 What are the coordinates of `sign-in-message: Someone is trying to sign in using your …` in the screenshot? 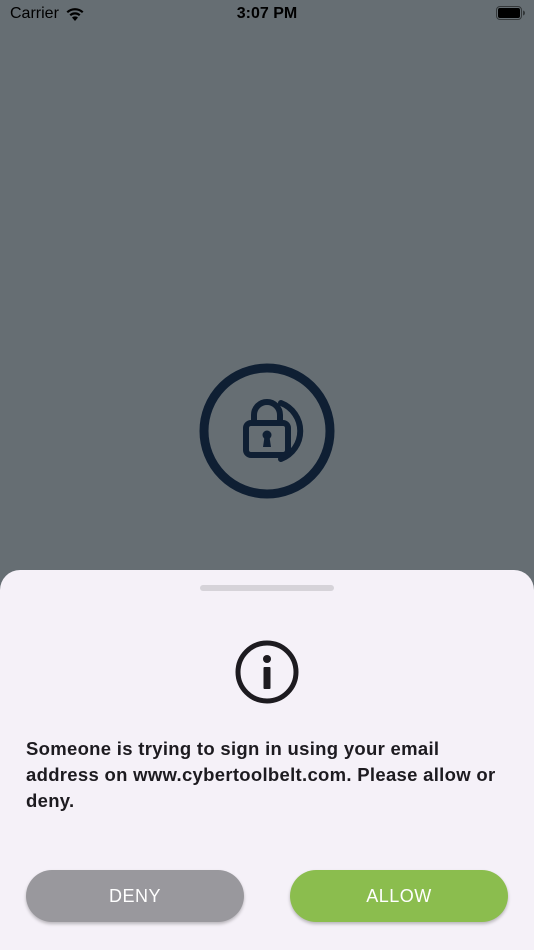 It's located at (261, 774).